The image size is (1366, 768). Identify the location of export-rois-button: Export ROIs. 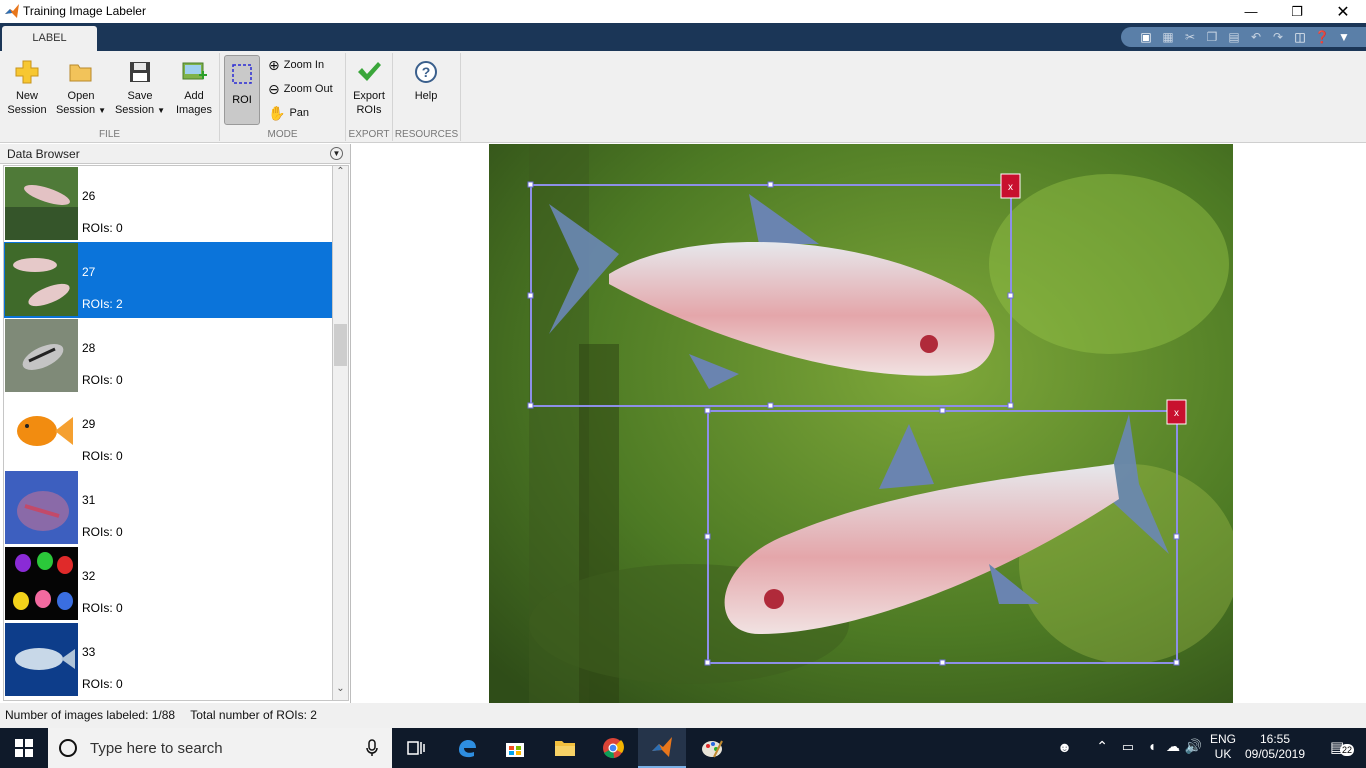
(369, 86).